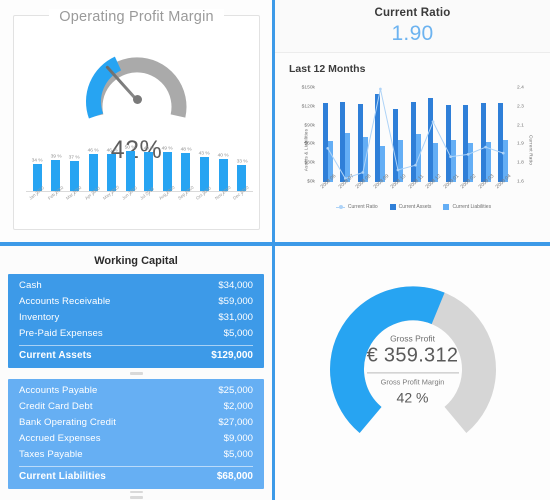 Image resolution: width=550 pixels, height=500 pixels. What do you see at coordinates (39, 317) in the screenshot?
I see `row-label: Inventory` at bounding box center [39, 317].